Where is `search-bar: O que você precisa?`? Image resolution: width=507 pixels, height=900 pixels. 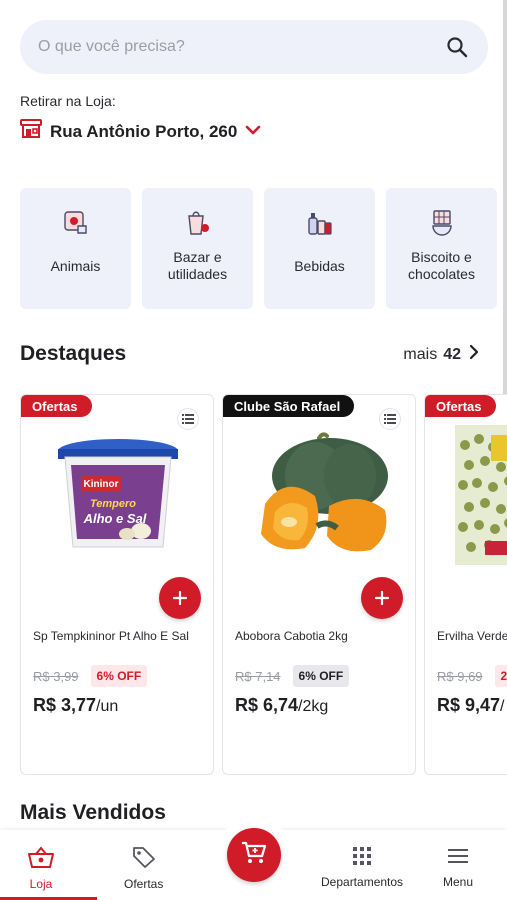 search-bar: O que você precisa? is located at coordinates (254, 47).